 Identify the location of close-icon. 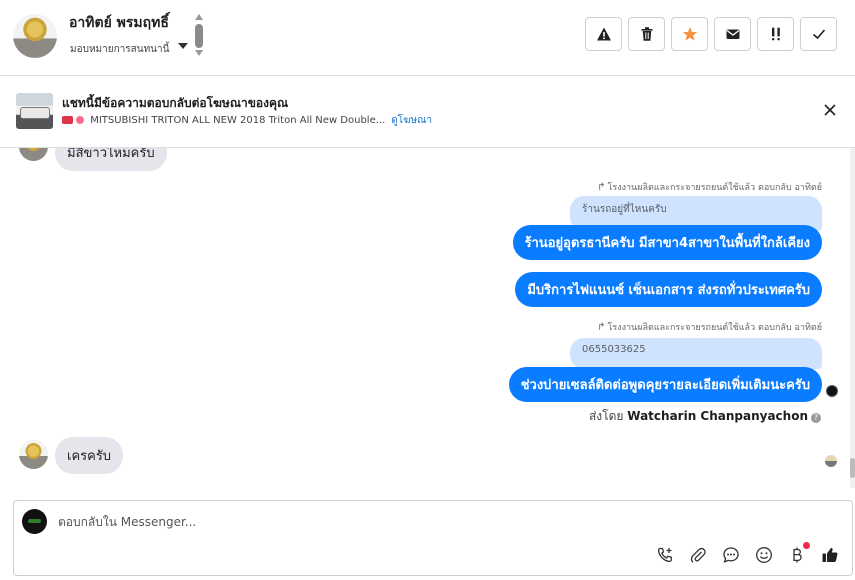
(830, 110).